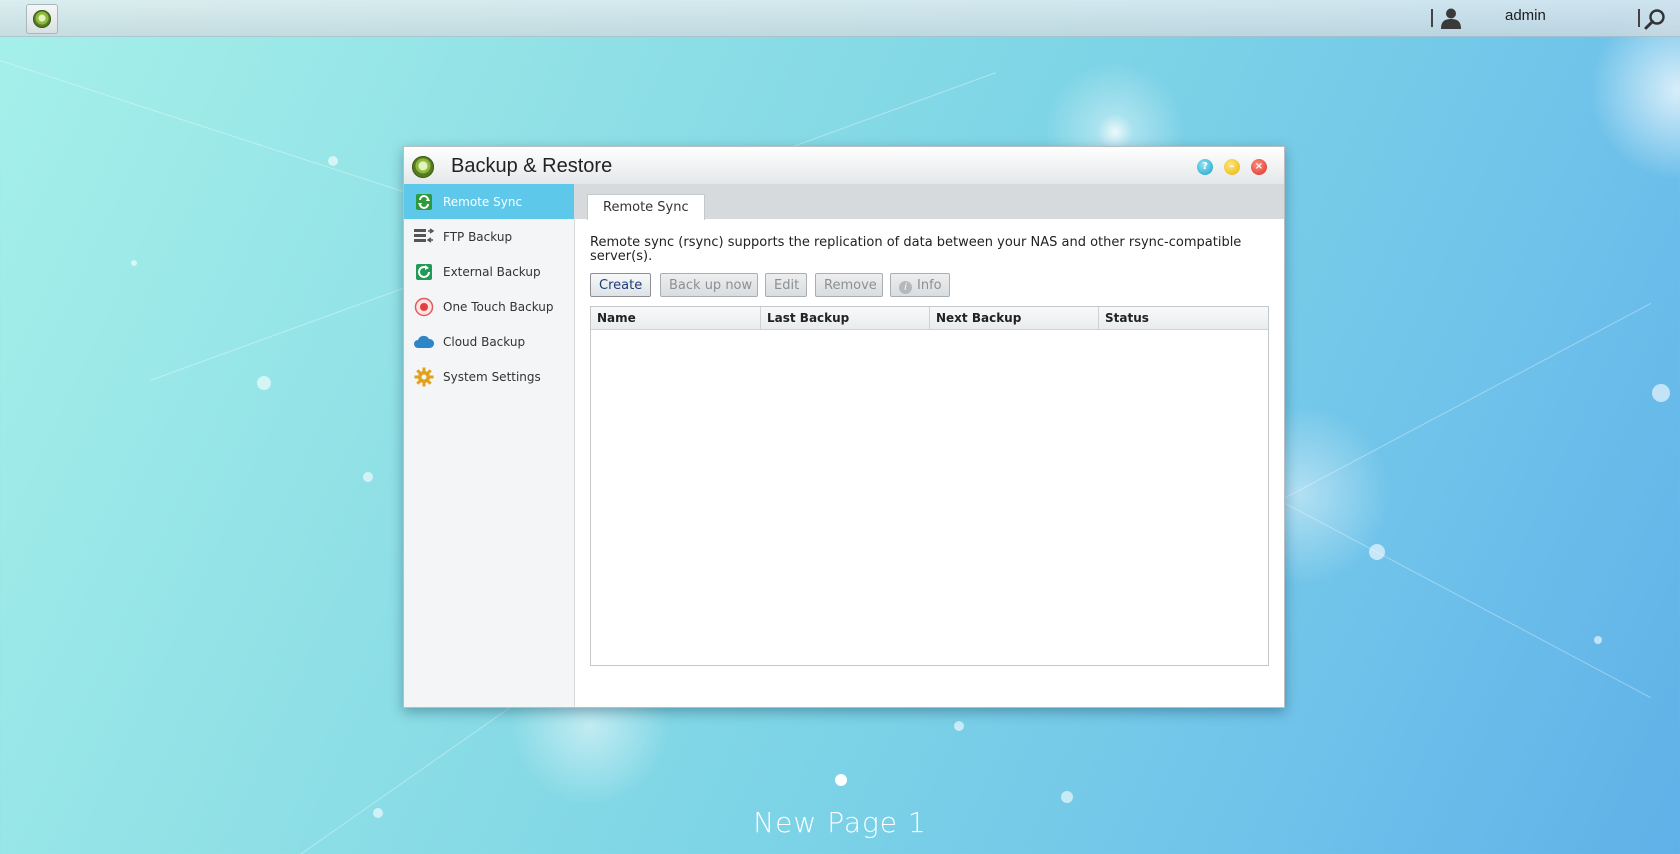 The height and width of the screenshot is (854, 1680). I want to click on close-button: ×, so click(1259, 167).